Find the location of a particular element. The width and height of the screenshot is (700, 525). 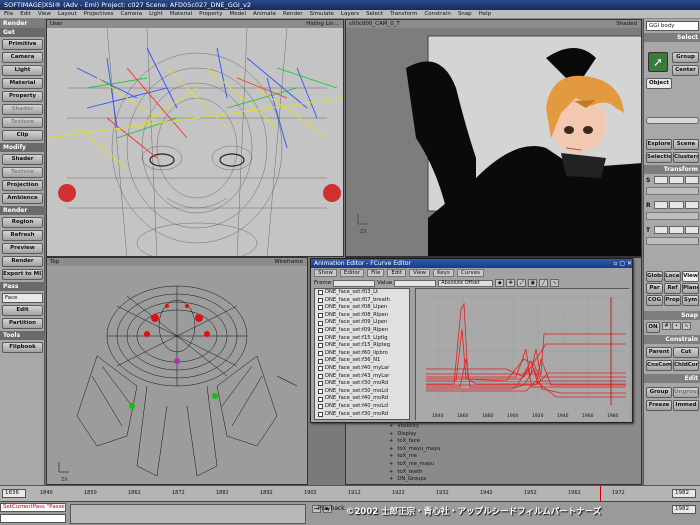

model-field: GGI body is located at coordinates (672, 26).